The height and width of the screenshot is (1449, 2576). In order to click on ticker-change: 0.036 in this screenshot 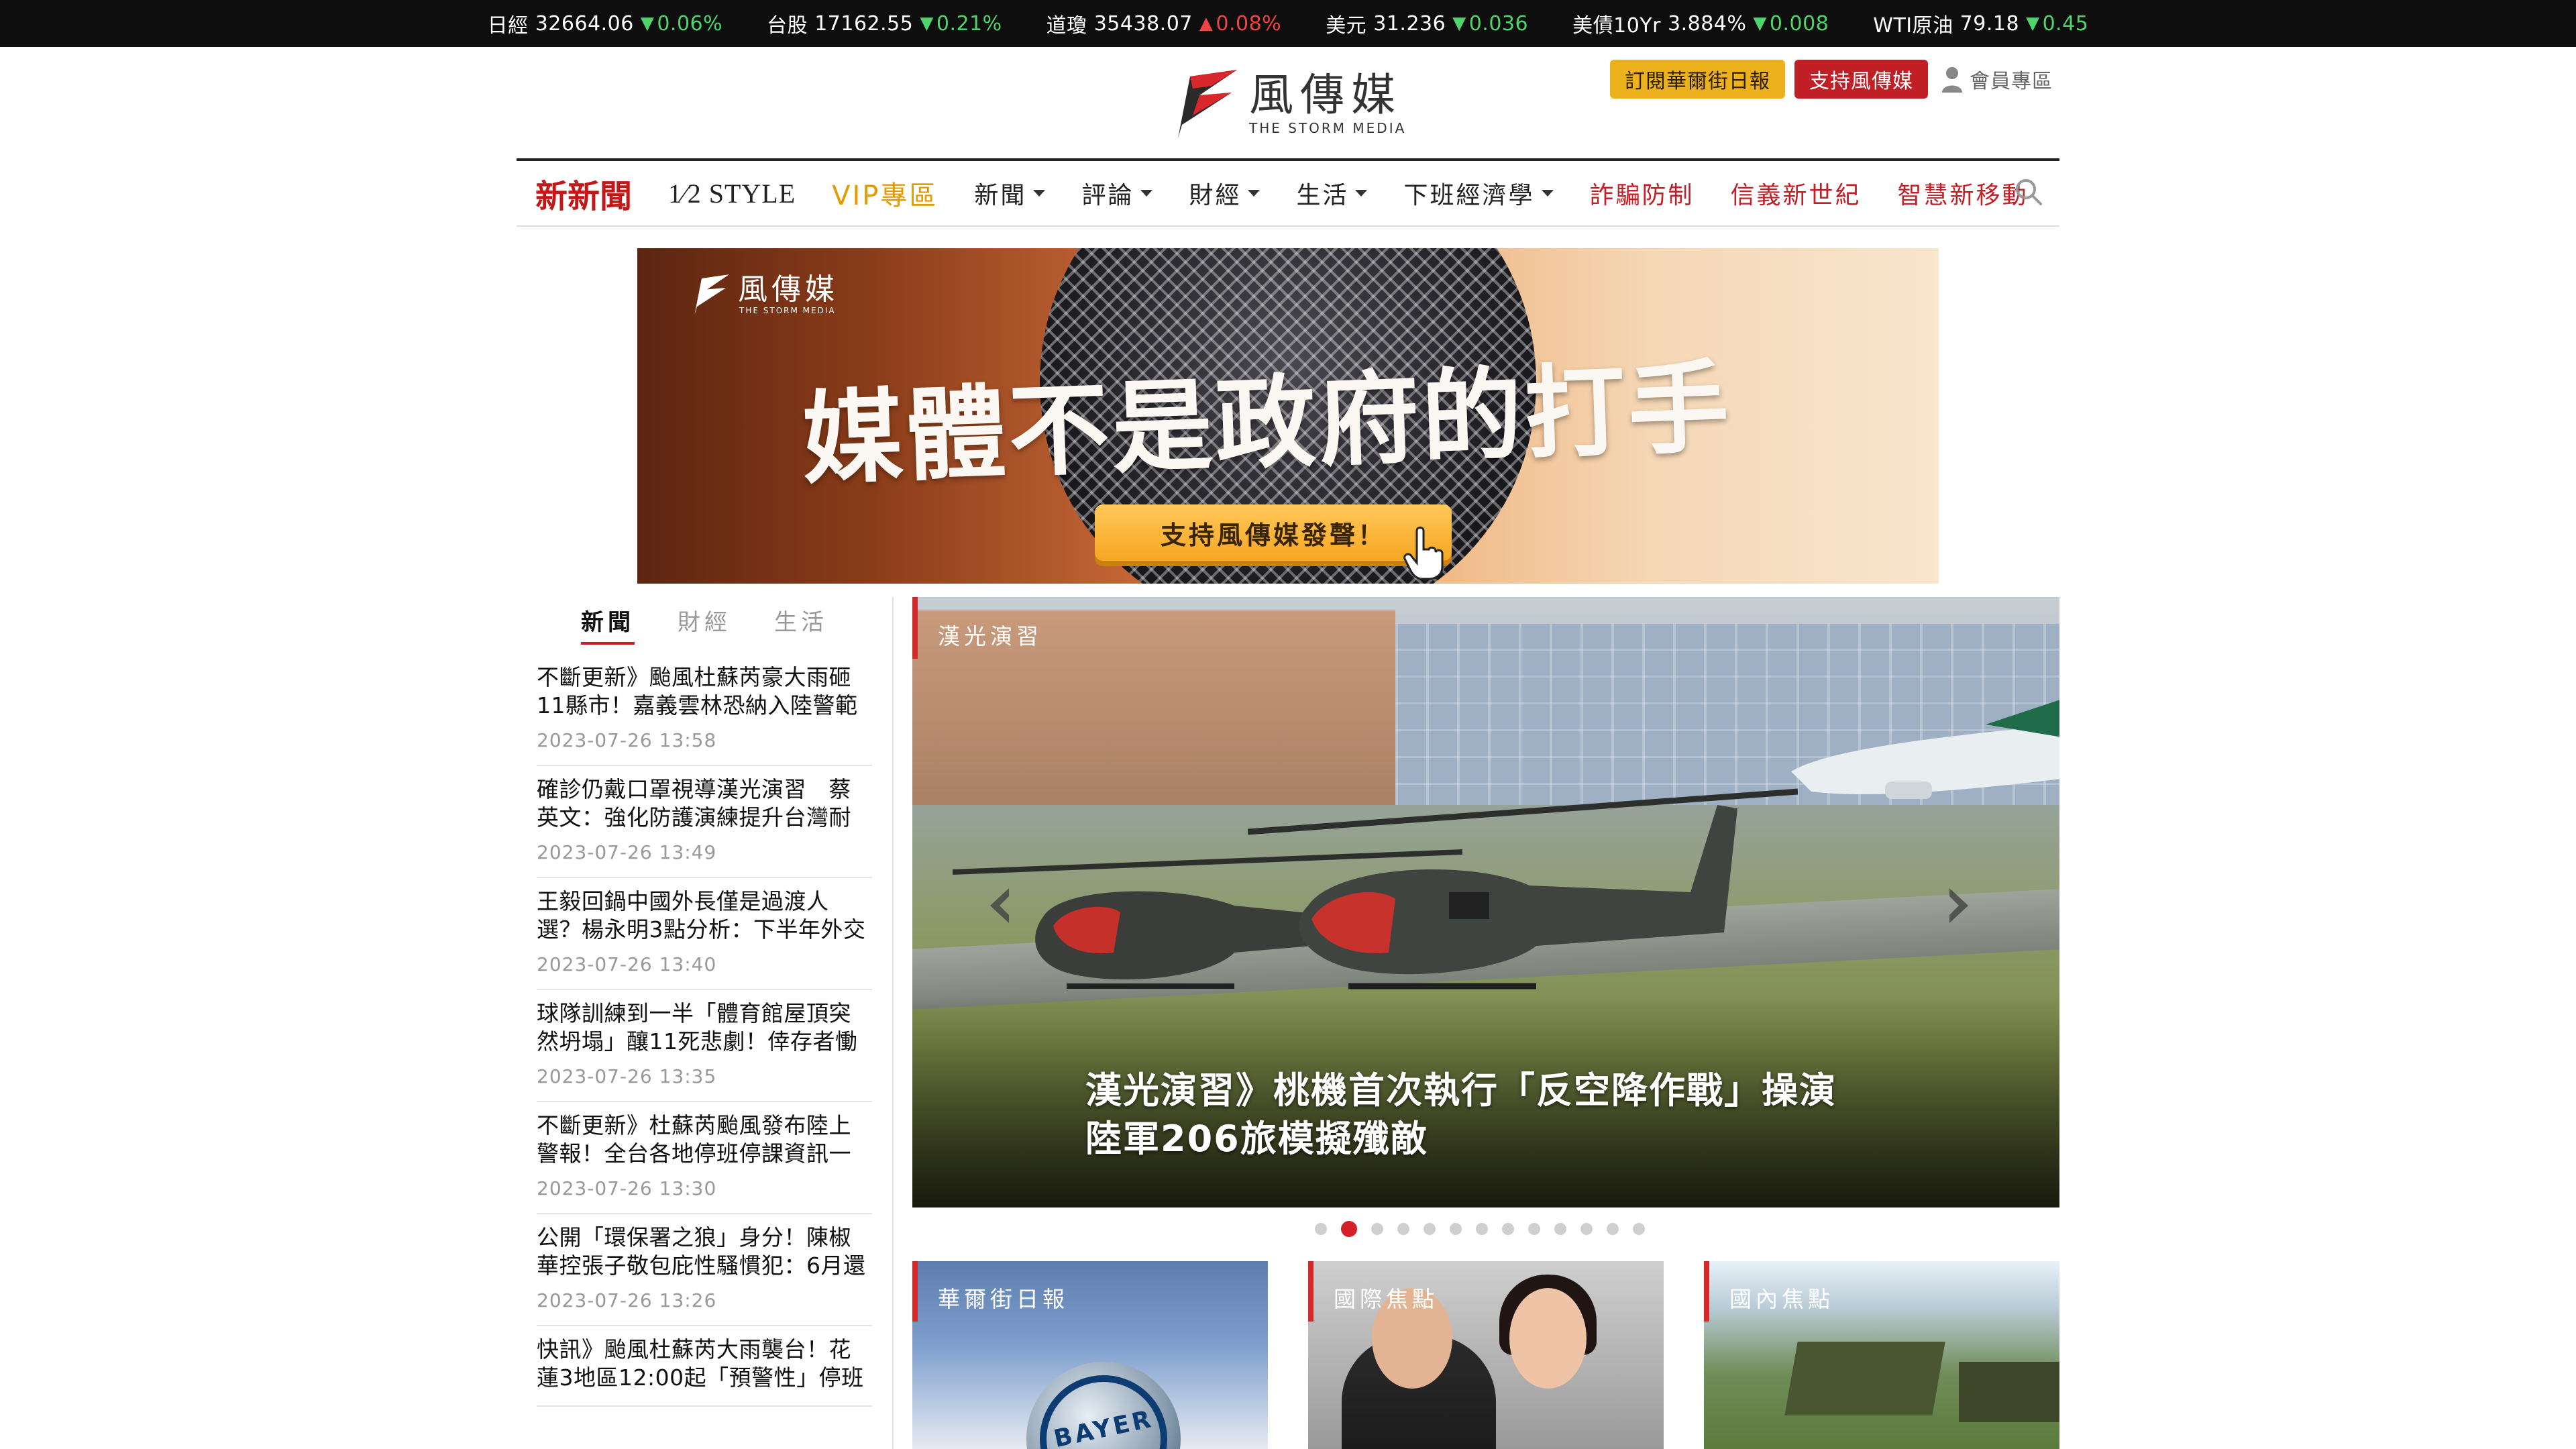, I will do `click(1498, 23)`.